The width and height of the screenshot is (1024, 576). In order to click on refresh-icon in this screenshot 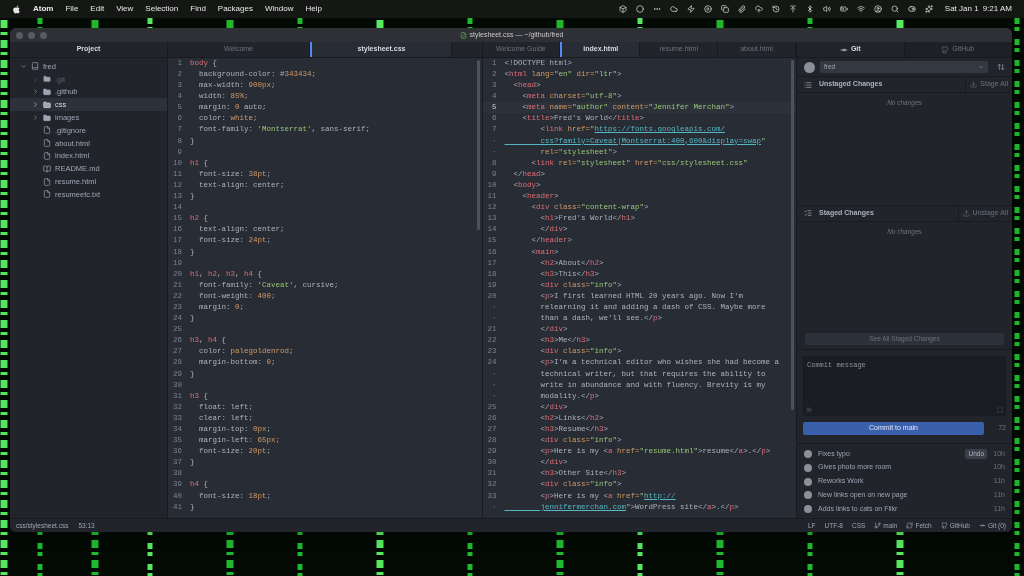, I will do `click(910, 525)`.